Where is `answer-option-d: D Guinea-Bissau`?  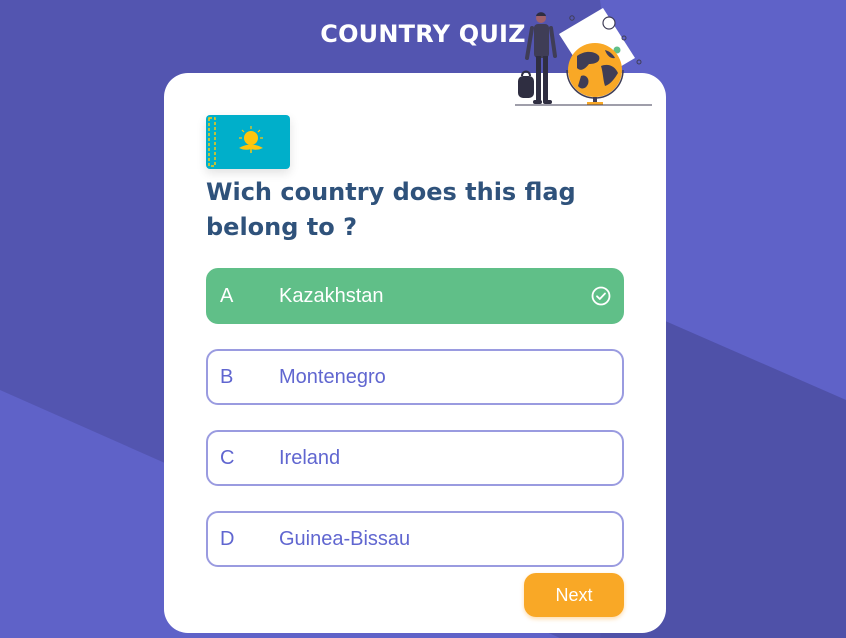
answer-option-d: D Guinea-Bissau is located at coordinates (415, 539).